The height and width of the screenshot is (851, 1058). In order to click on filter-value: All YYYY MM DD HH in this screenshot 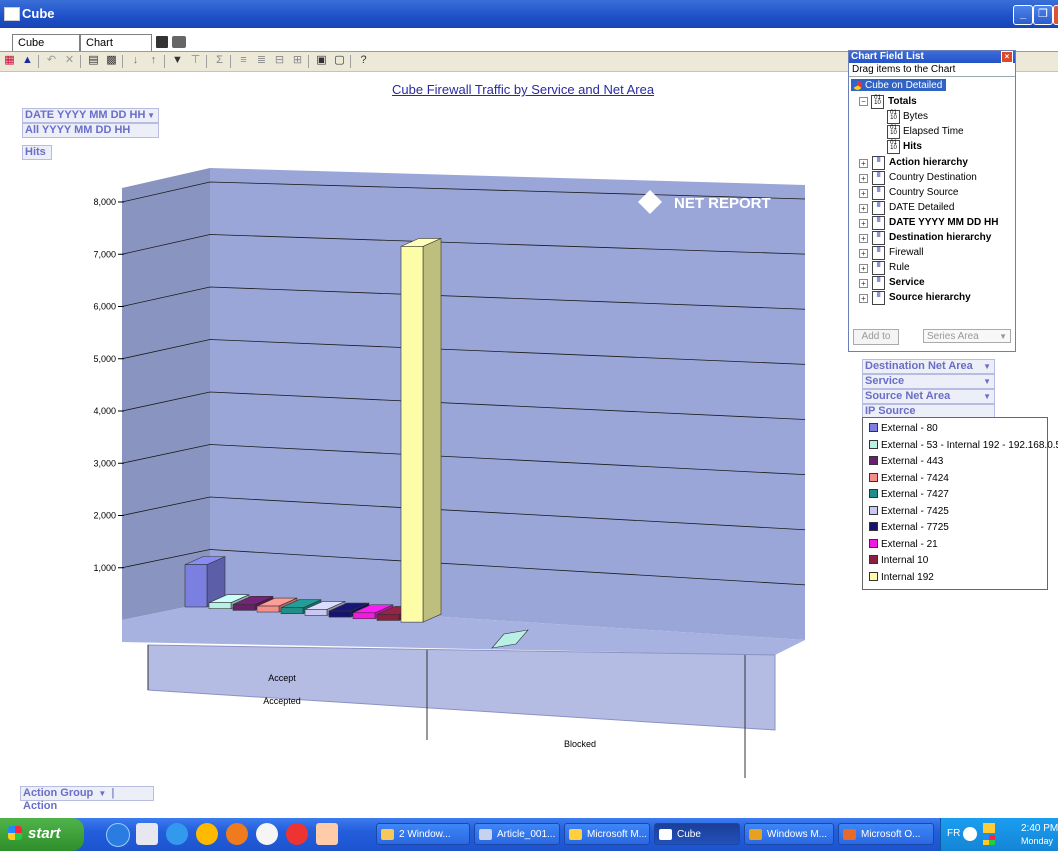, I will do `click(90, 130)`.